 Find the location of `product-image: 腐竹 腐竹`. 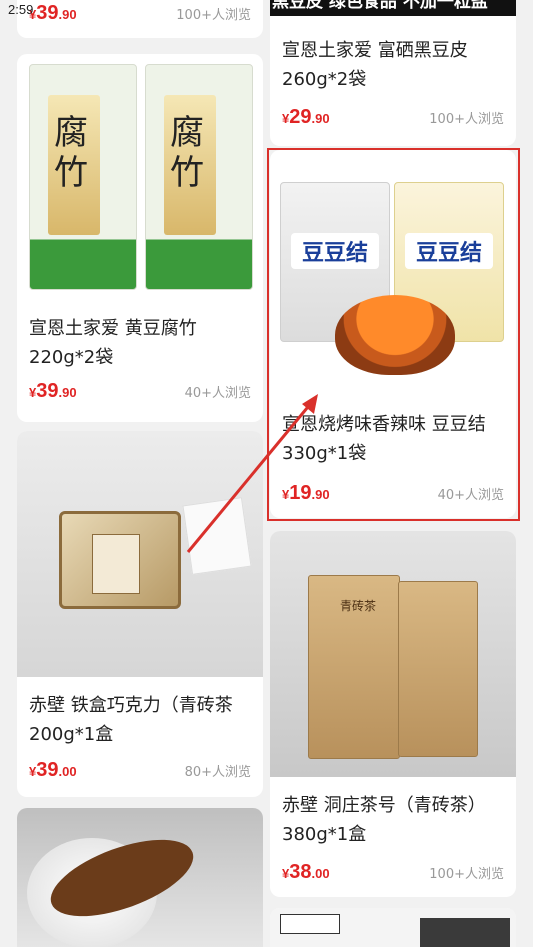

product-image: 腐竹 腐竹 is located at coordinates (140, 177).